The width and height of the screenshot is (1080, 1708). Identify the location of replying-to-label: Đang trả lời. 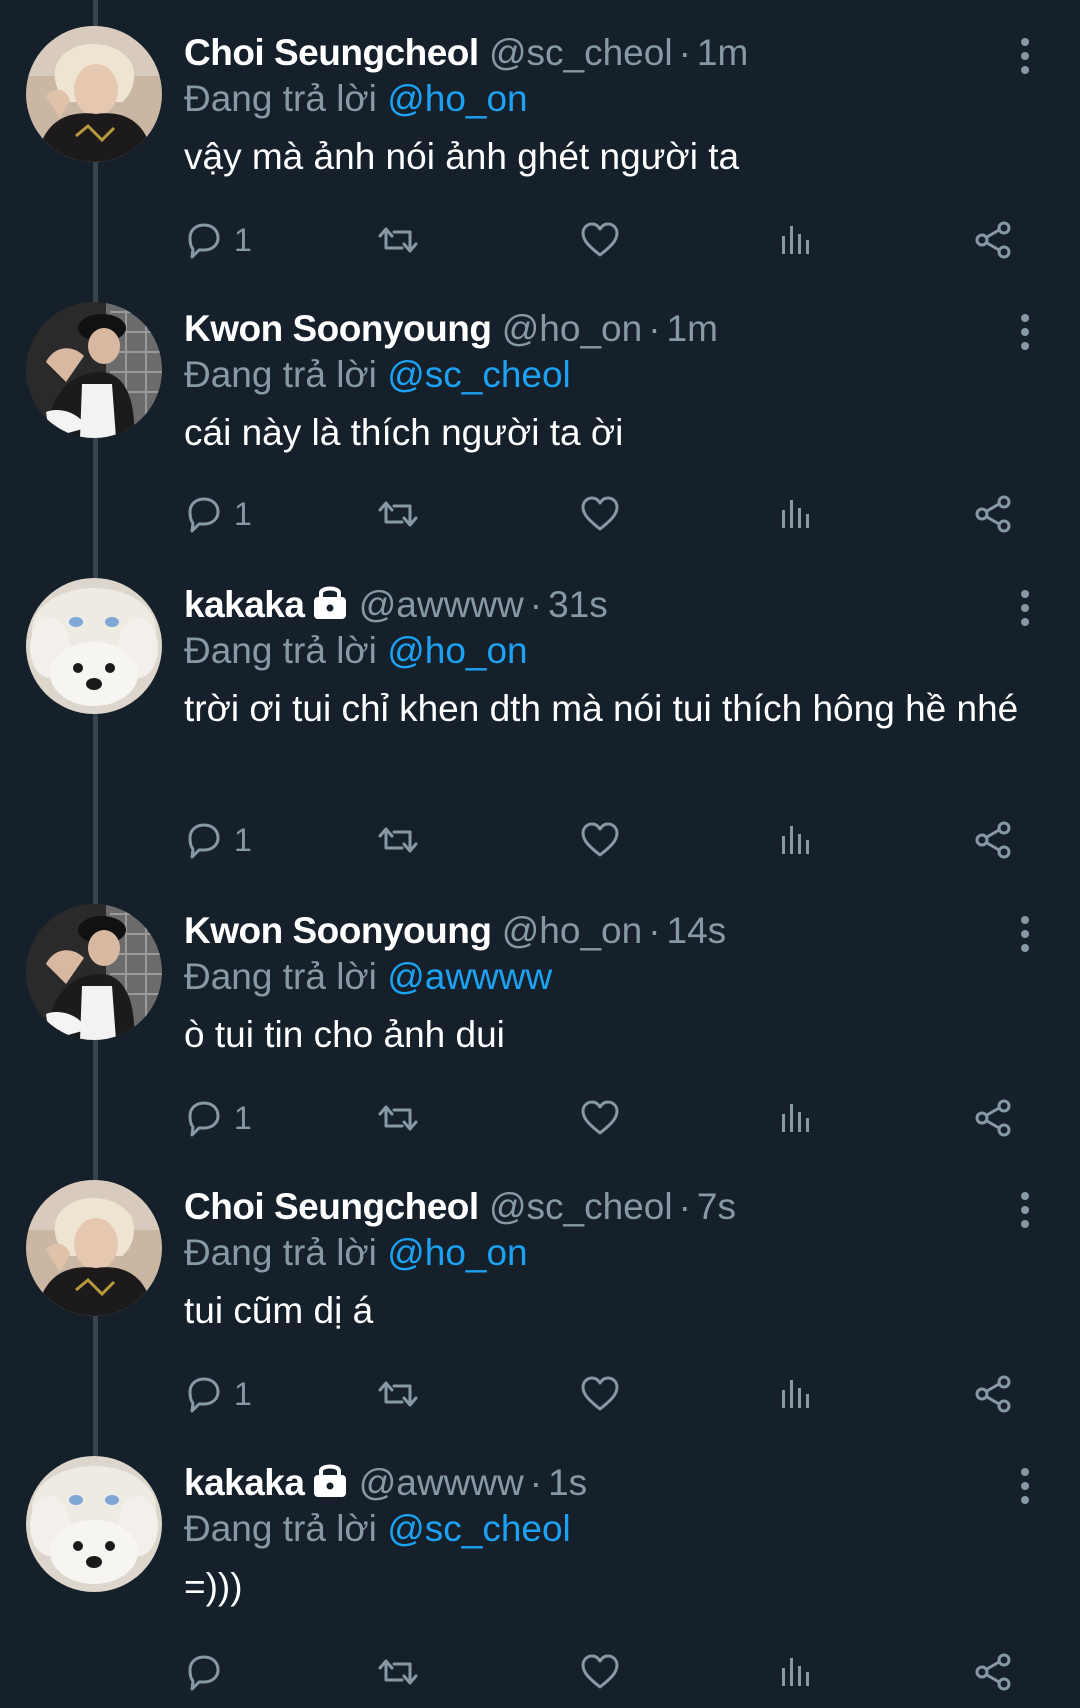
(280, 374).